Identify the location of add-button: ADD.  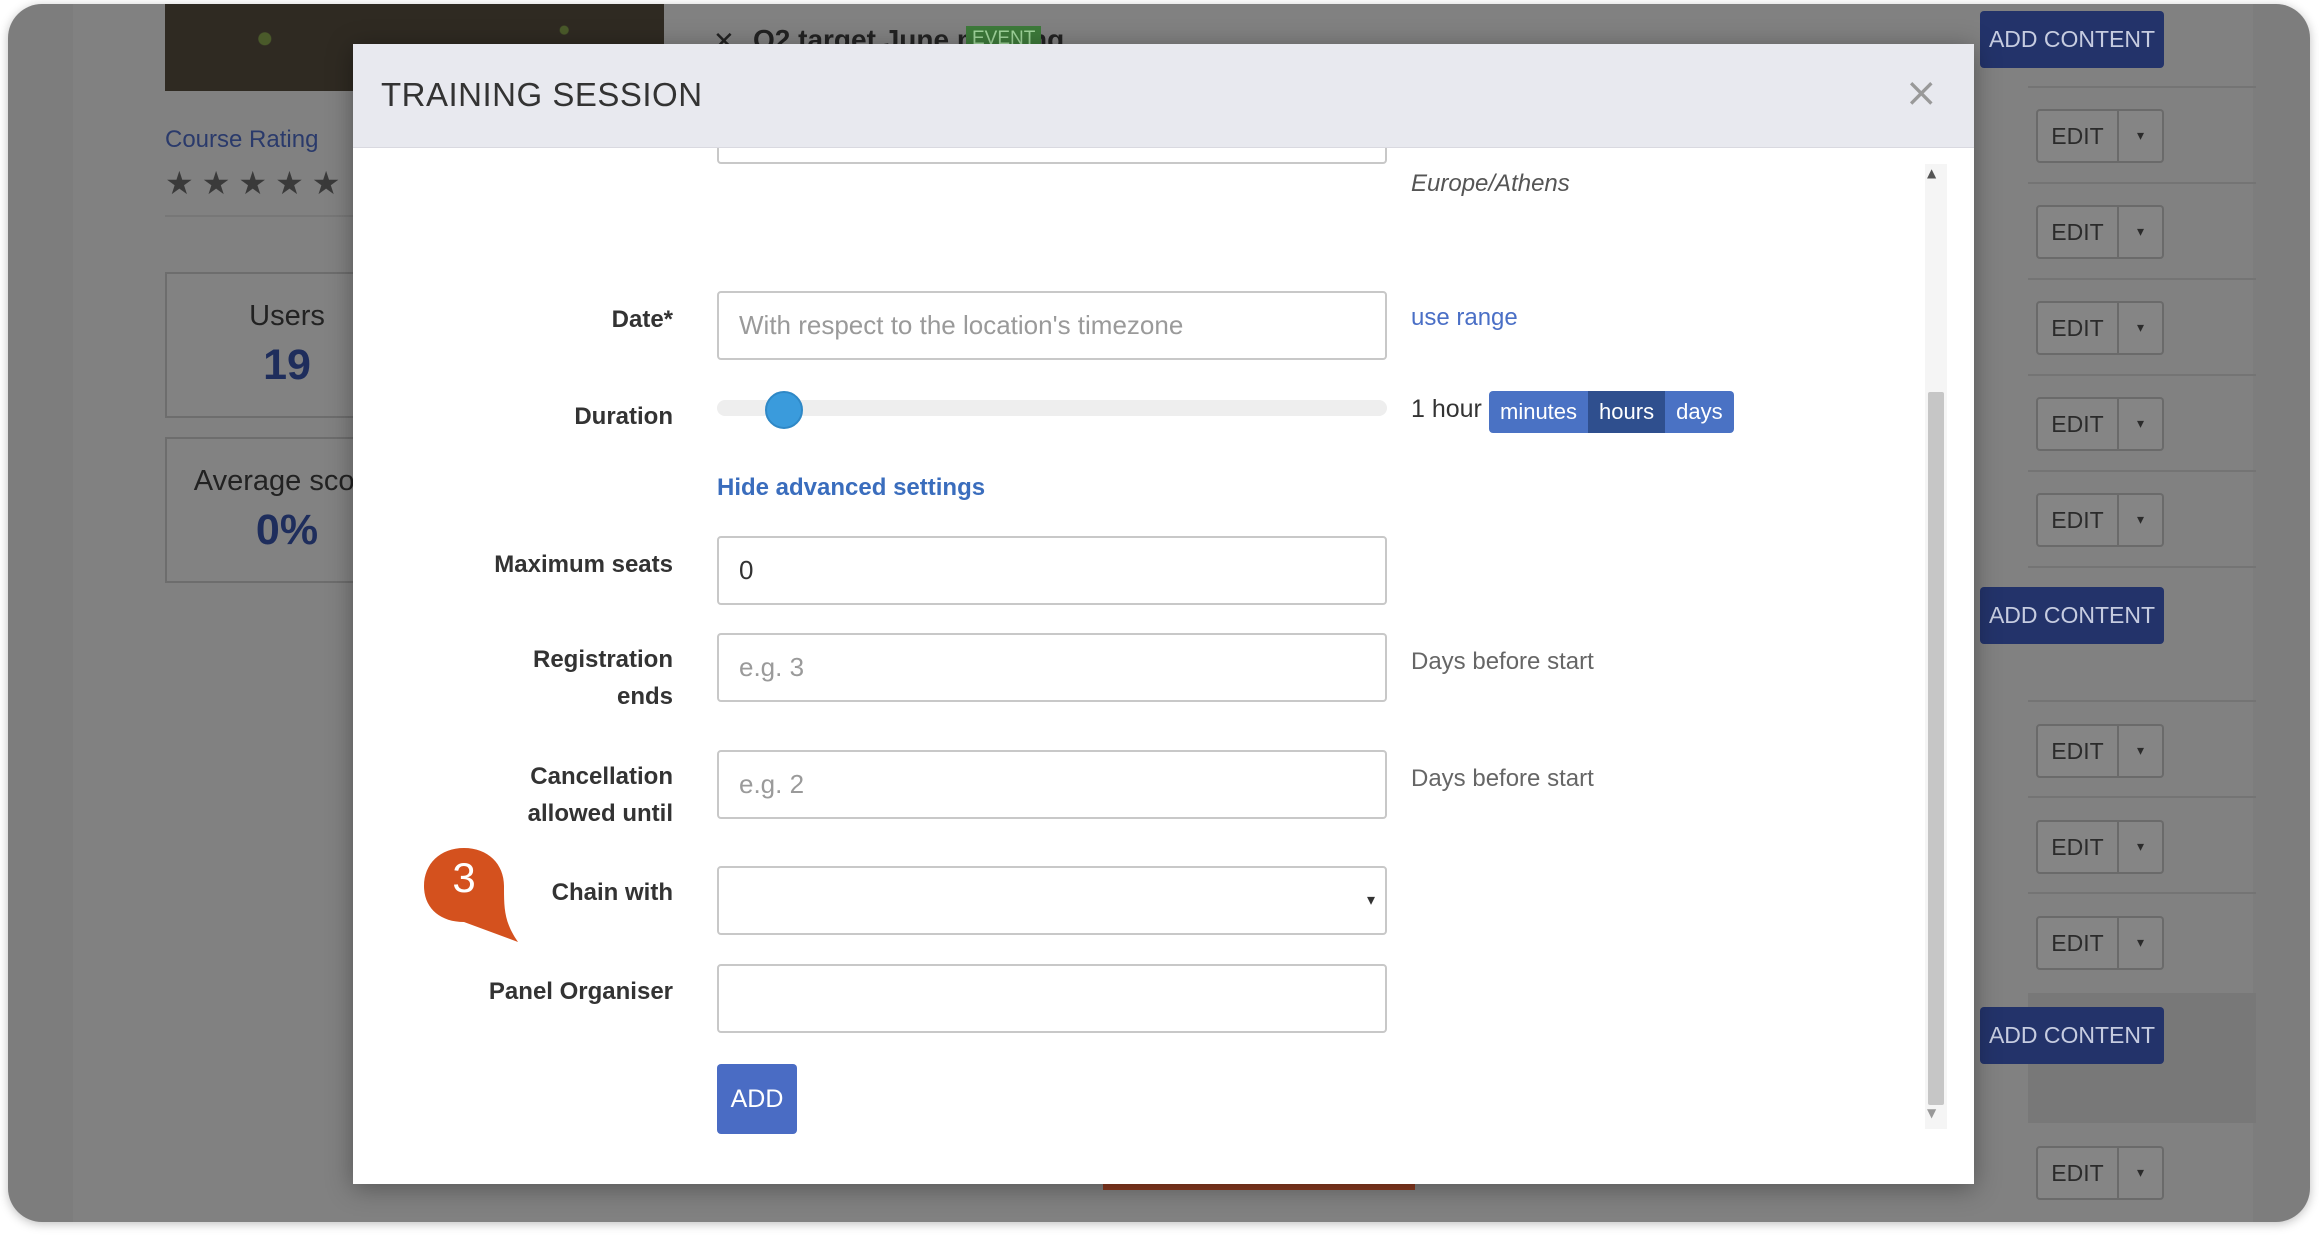
(757, 1099).